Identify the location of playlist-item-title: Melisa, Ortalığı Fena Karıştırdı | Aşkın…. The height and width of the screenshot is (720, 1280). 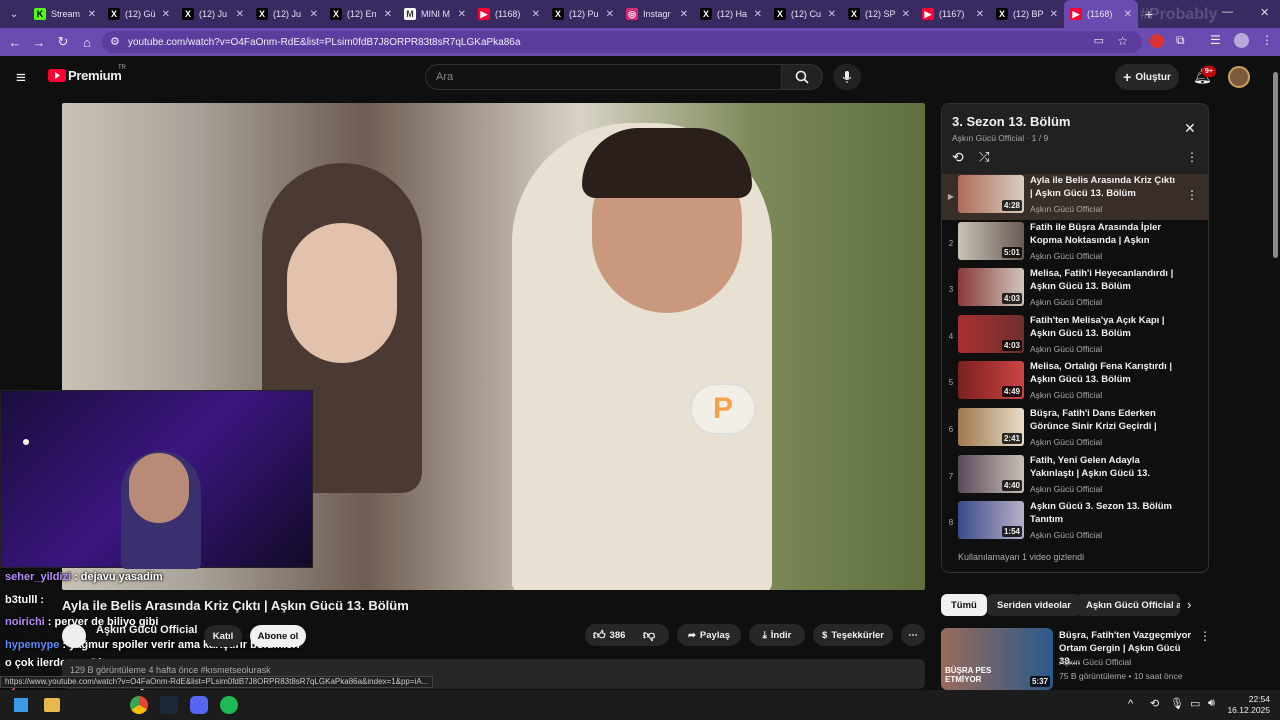
(1105, 373).